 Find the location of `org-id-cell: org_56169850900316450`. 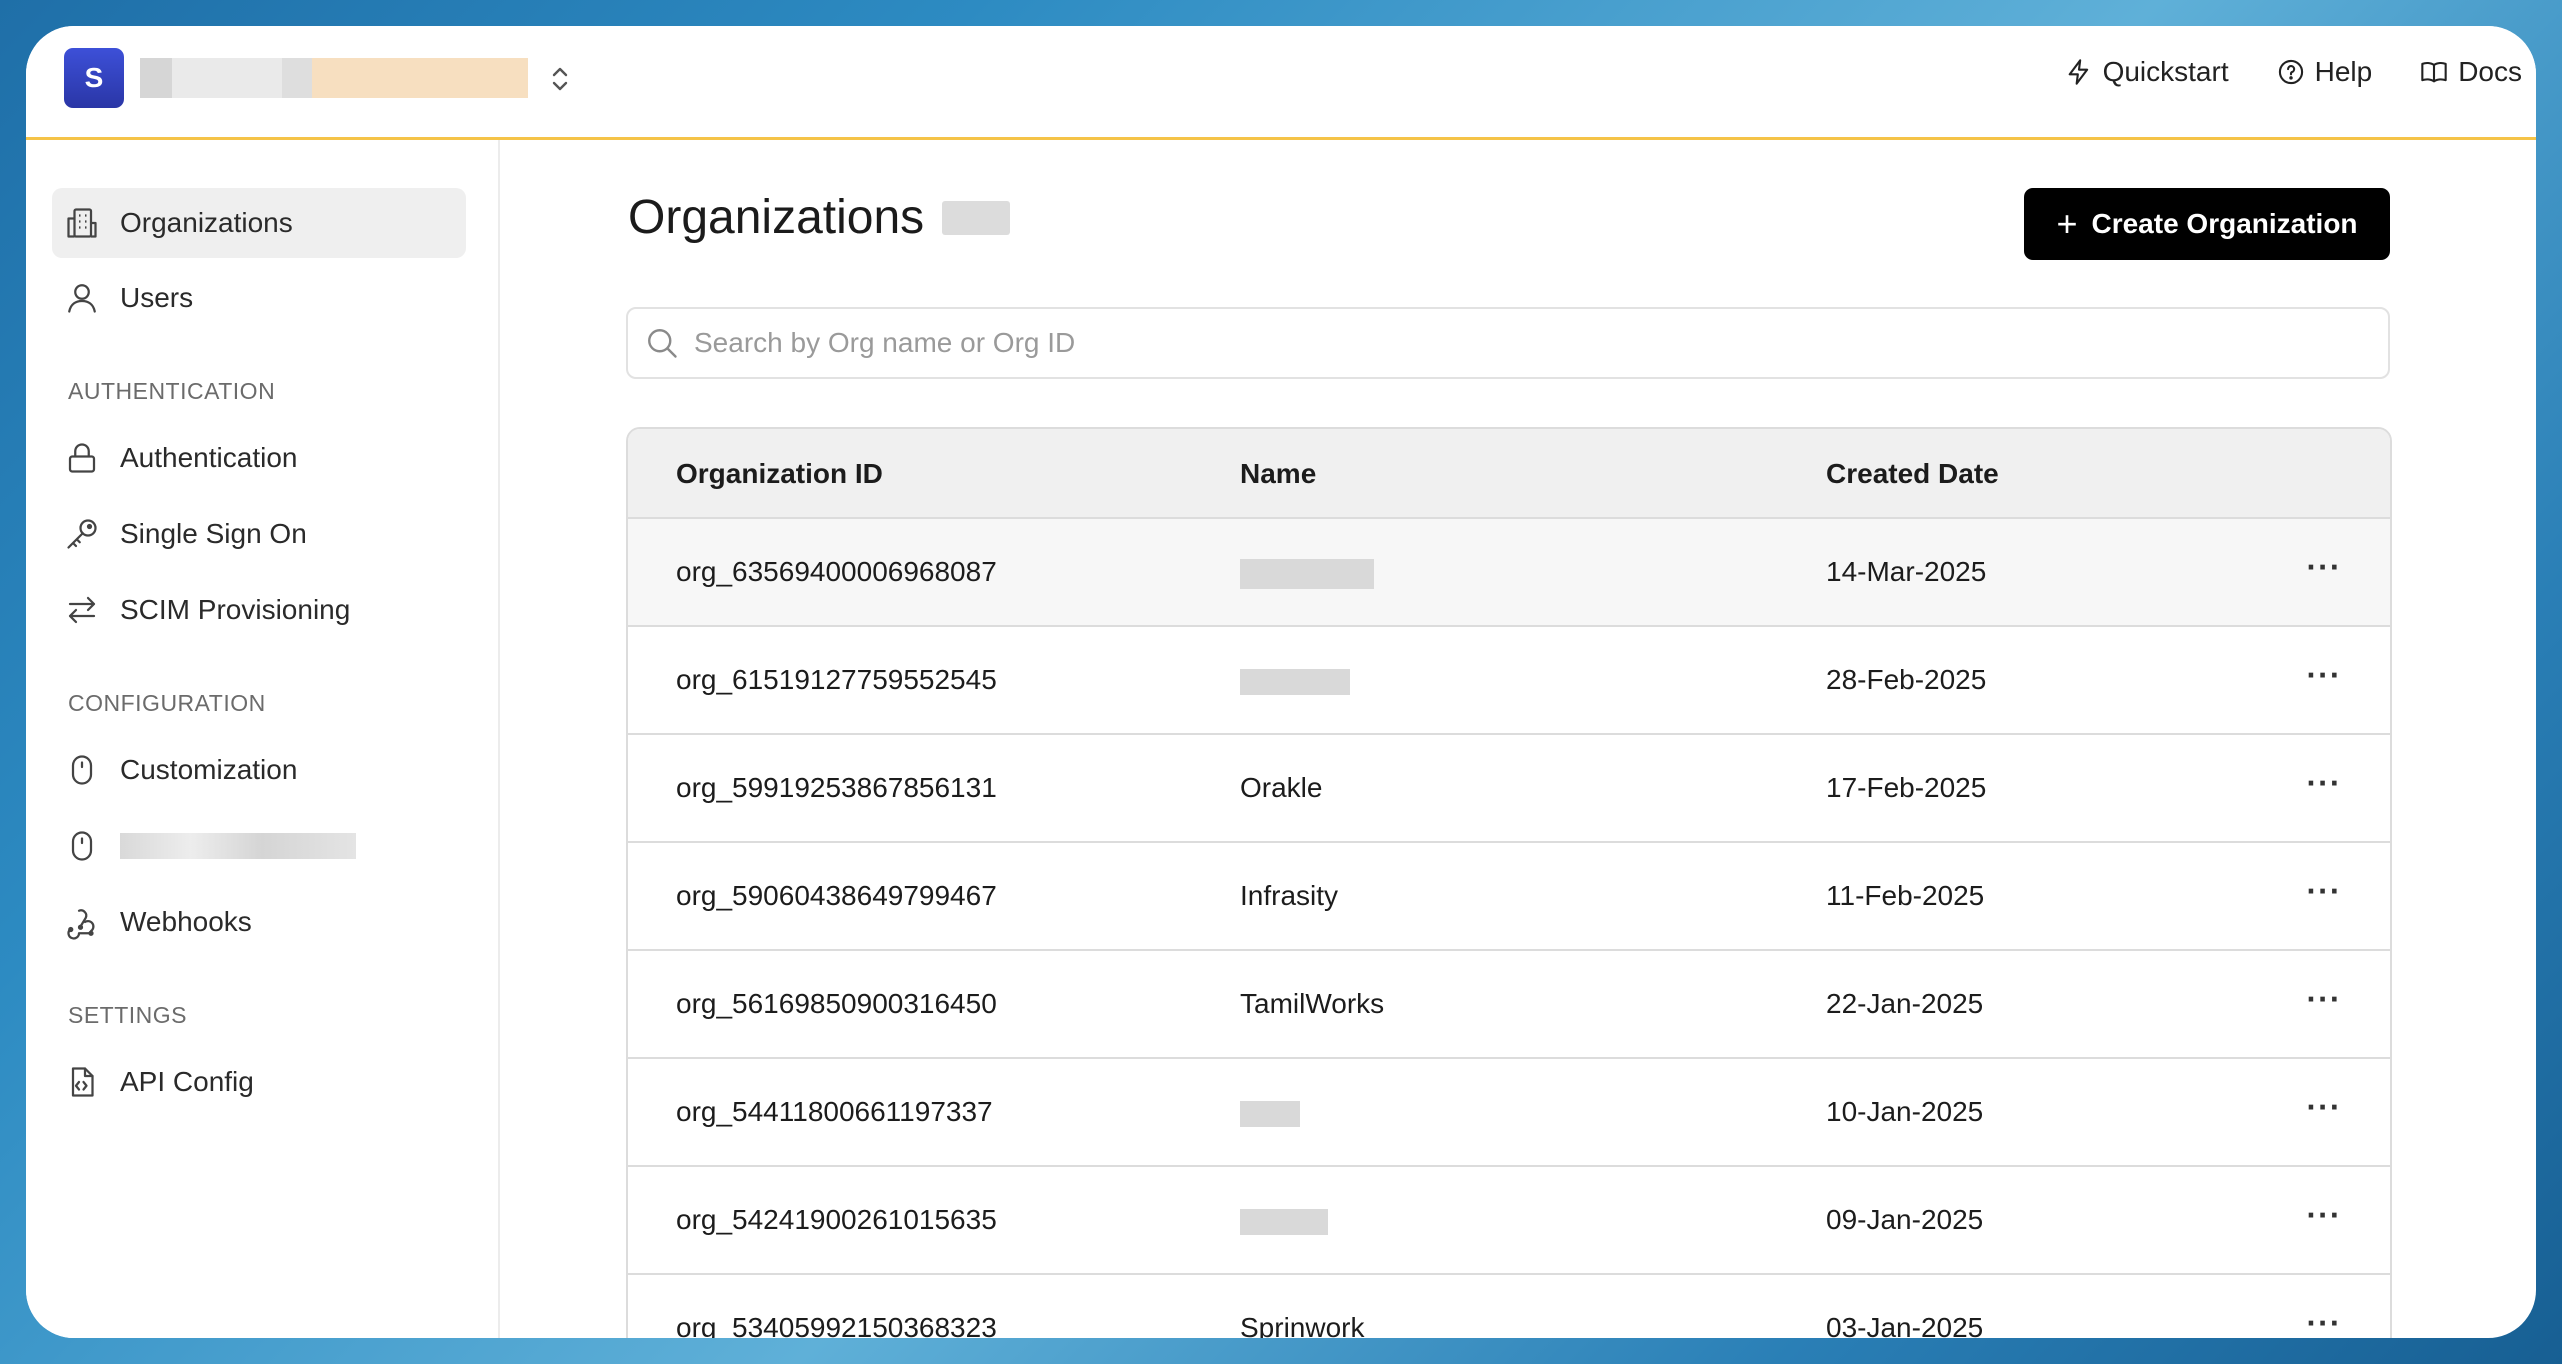

org-id-cell: org_56169850900316450 is located at coordinates (836, 1003).